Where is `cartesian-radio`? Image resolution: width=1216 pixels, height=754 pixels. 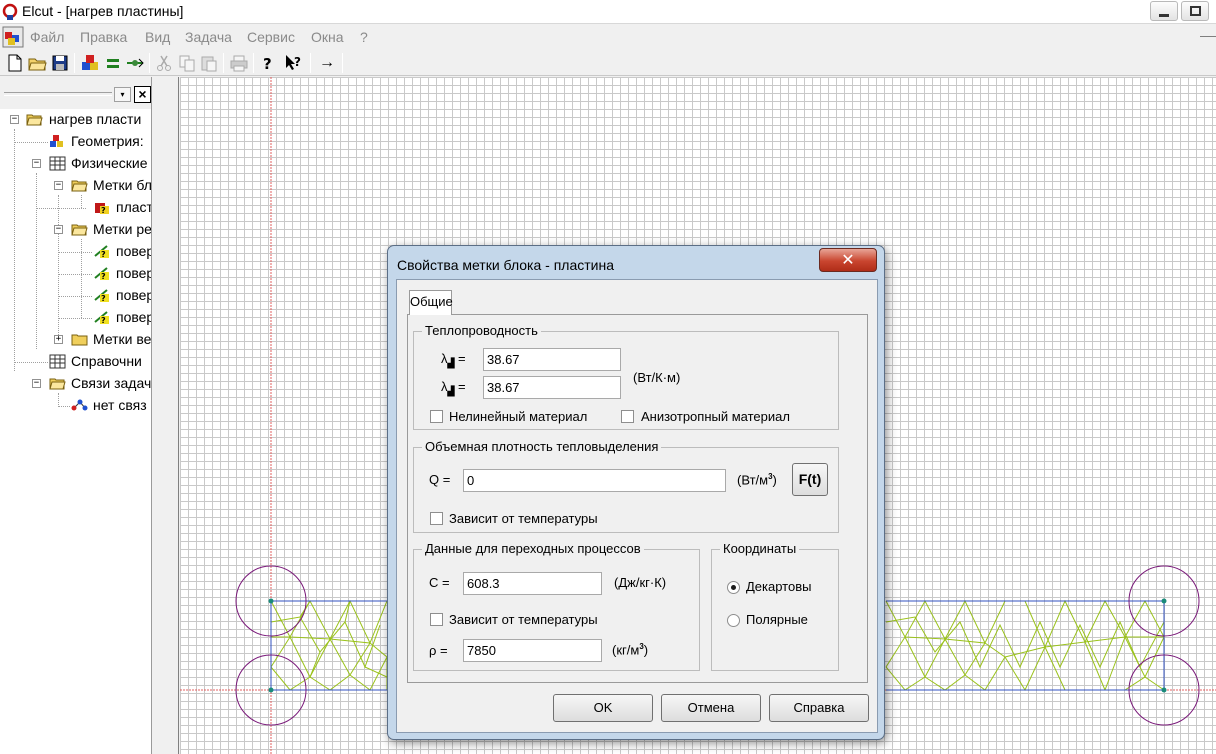
cartesian-radio is located at coordinates (733, 587).